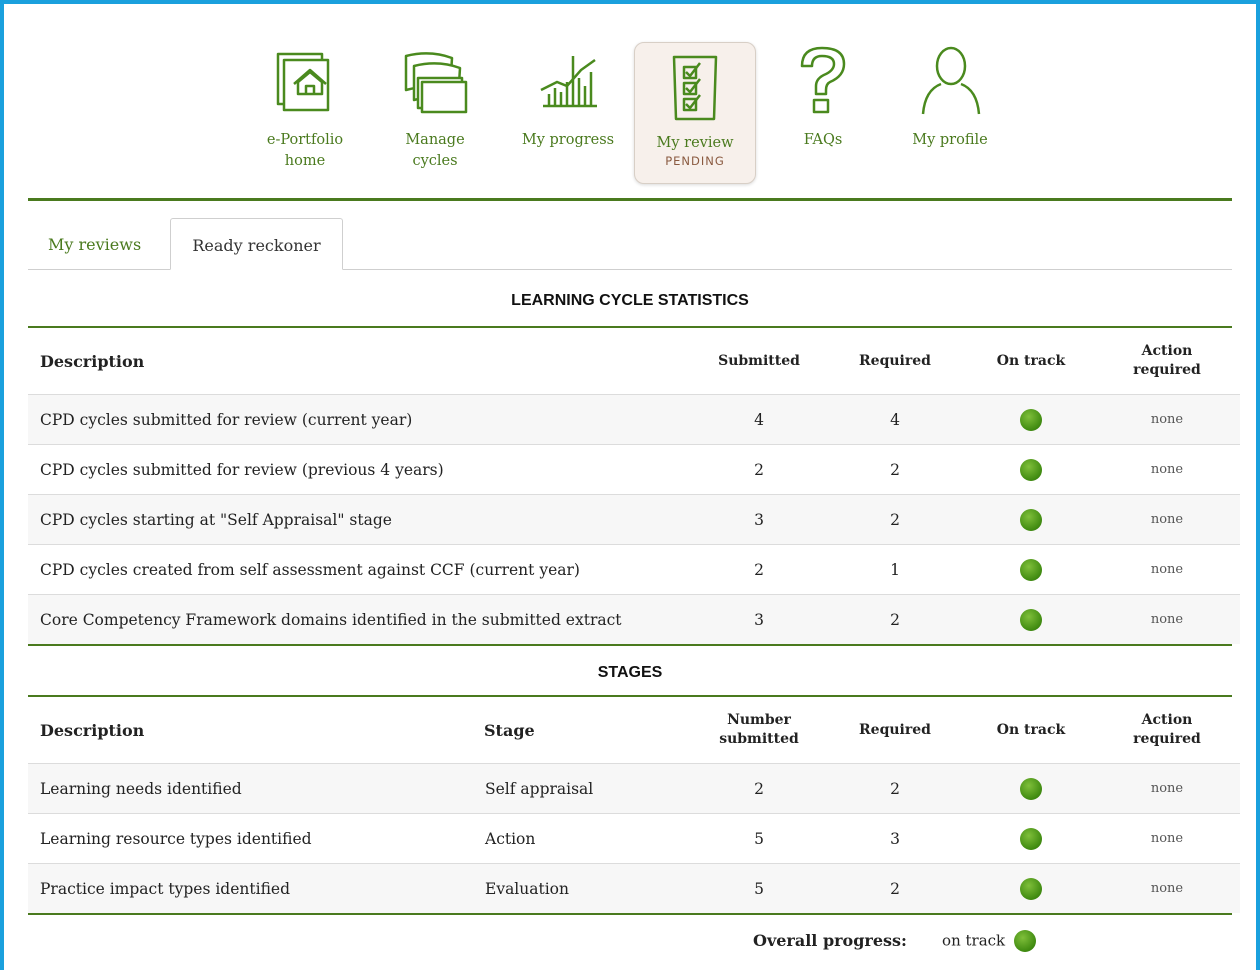 This screenshot has height=970, width=1260. Describe the element at coordinates (695, 161) in the screenshot. I see `review-status-badge: PENDING` at that location.